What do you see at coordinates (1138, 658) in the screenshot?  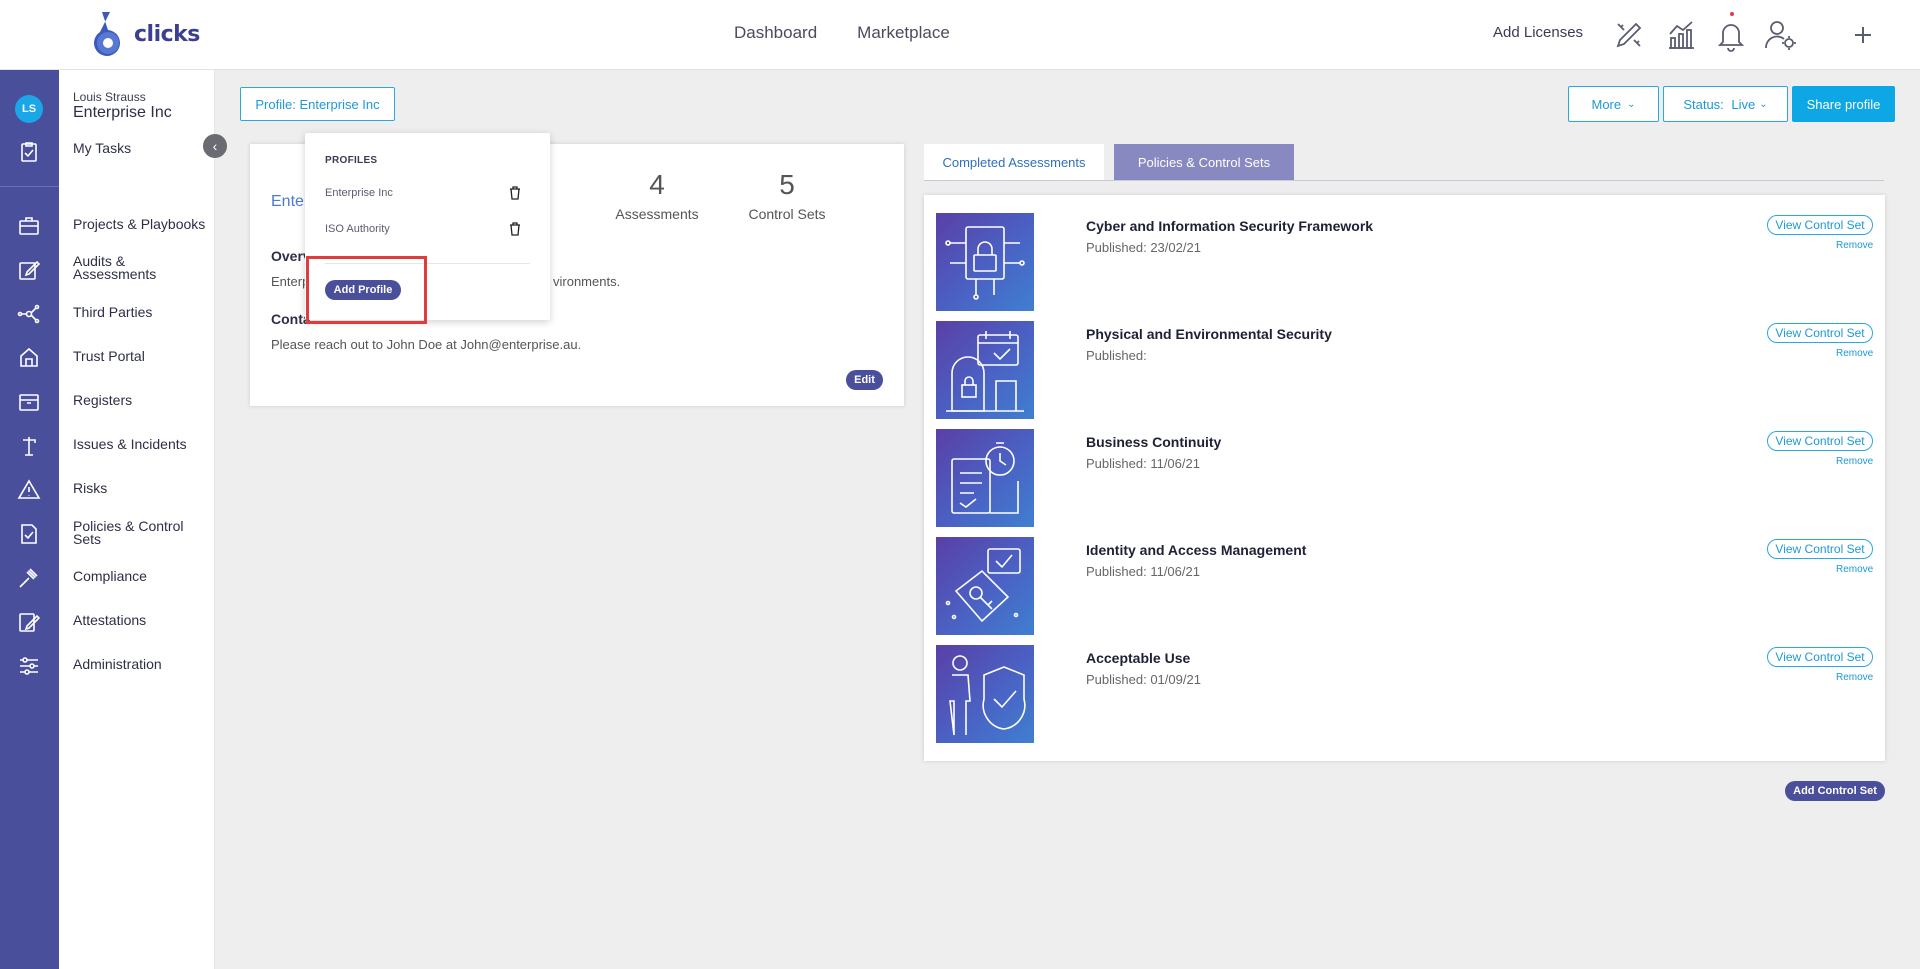 I see `control-set-title: Acceptable Use` at bounding box center [1138, 658].